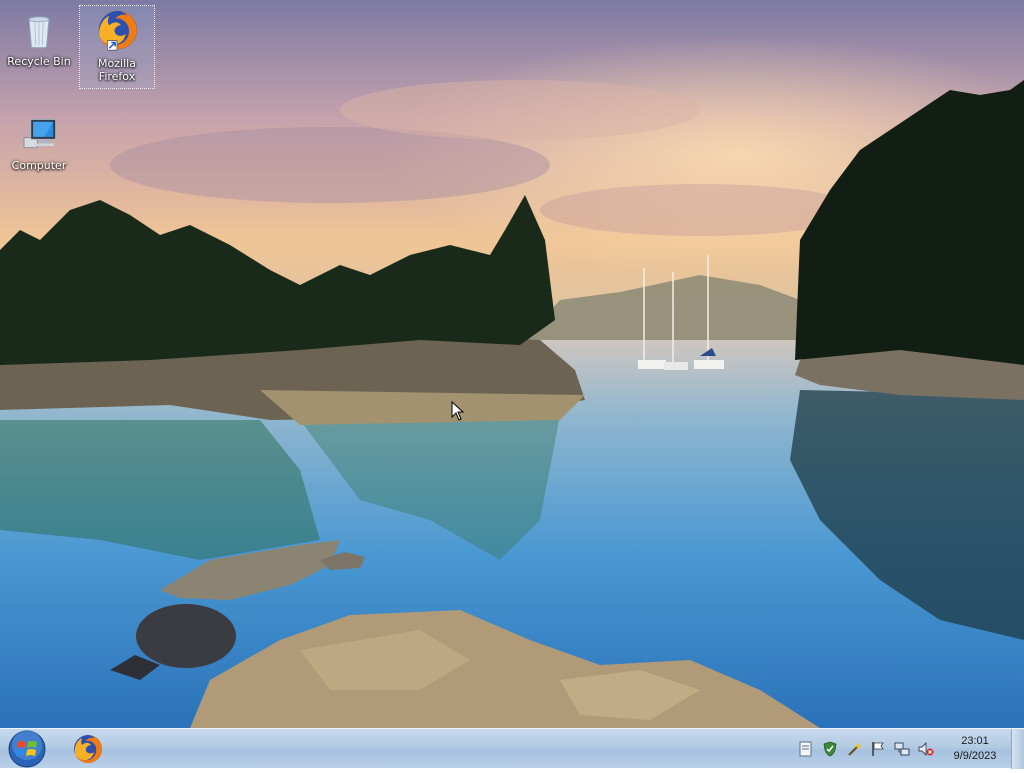 The height and width of the screenshot is (773, 1024). What do you see at coordinates (830, 749) in the screenshot?
I see `security-shield-icon` at bounding box center [830, 749].